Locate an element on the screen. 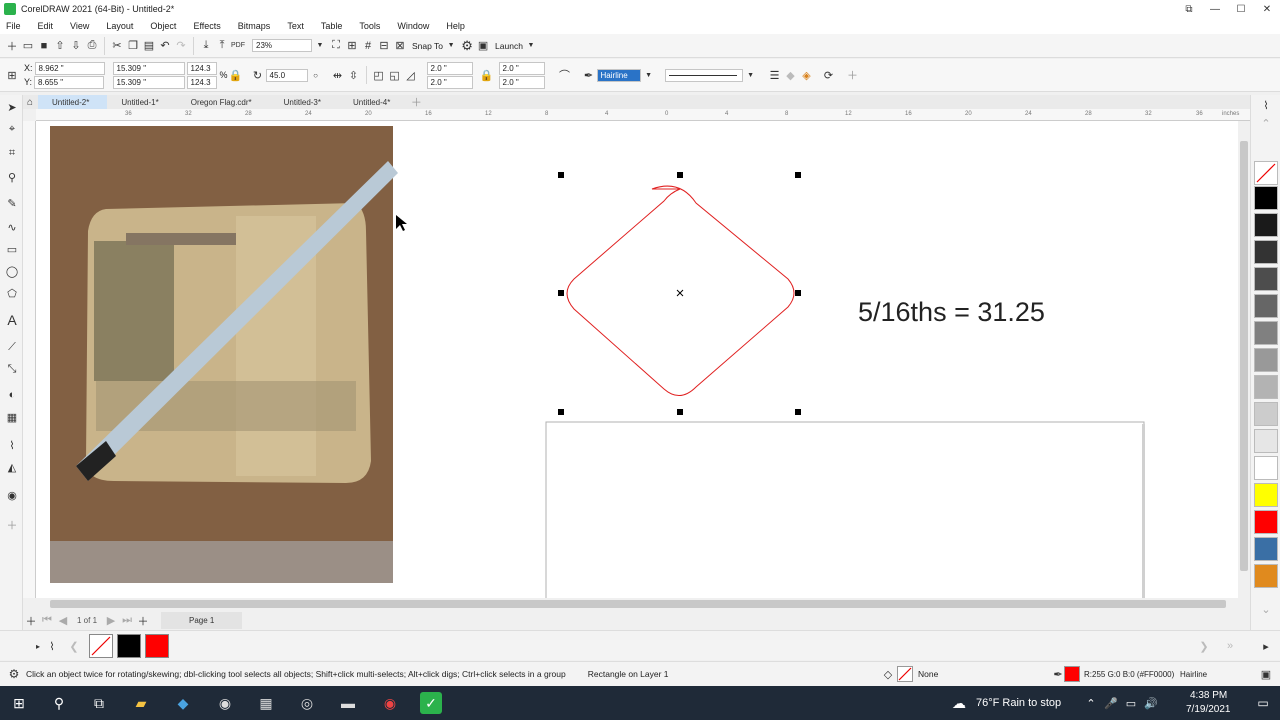 Image resolution: width=1280 pixels, height=720 pixels. network-icon: ▭ is located at coordinates (1131, 703).